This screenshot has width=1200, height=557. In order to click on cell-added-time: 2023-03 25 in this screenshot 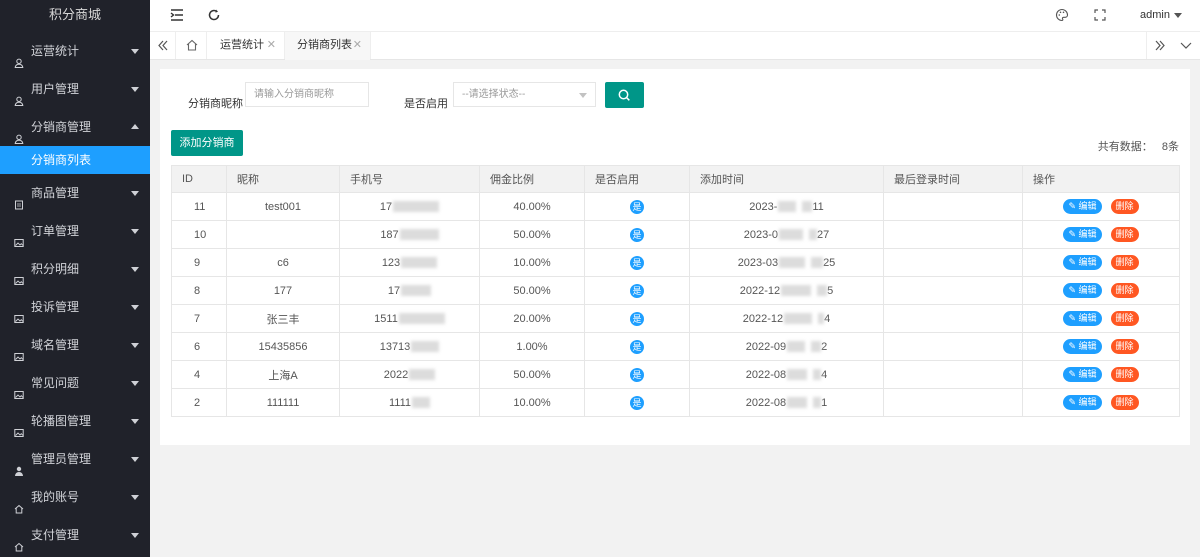, I will do `click(786, 262)`.